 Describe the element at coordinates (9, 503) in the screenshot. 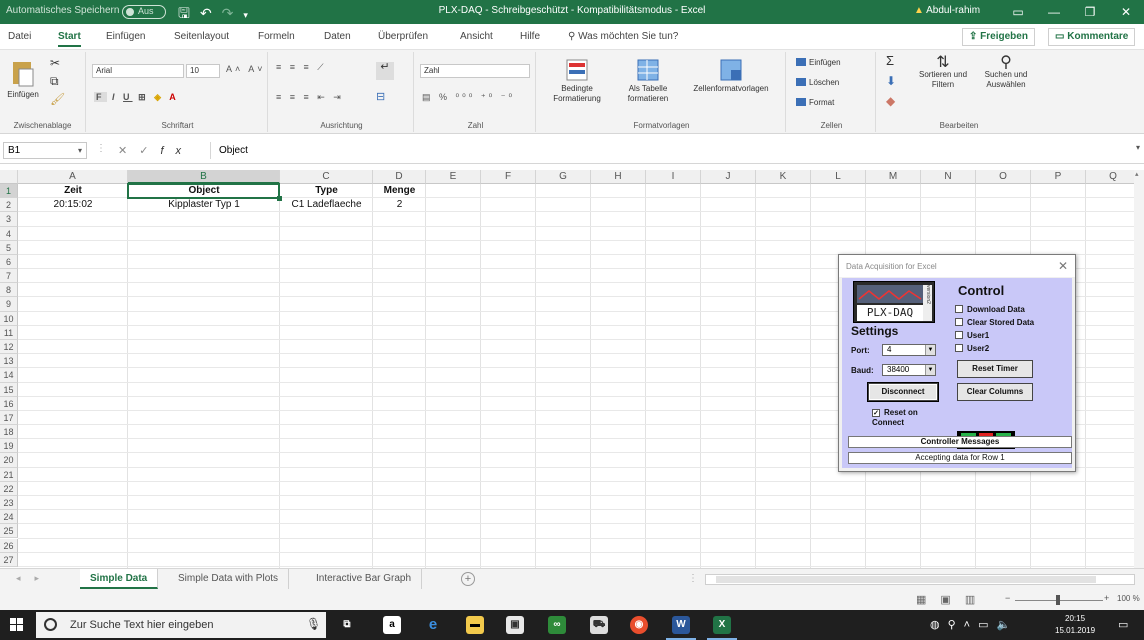

I see `row-header: 23` at that location.